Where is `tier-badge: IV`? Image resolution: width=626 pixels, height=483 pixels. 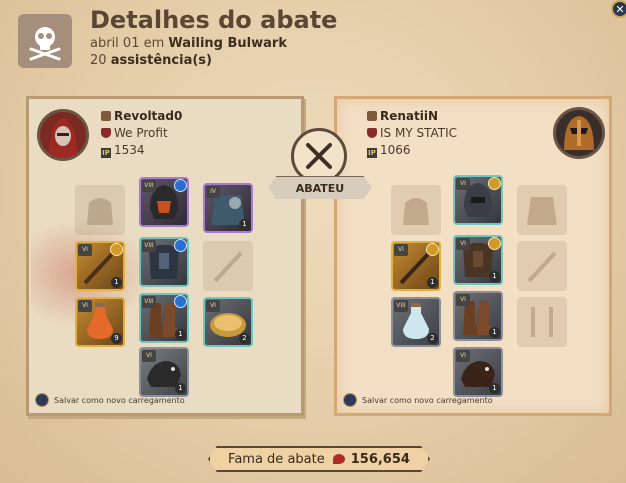 tier-badge: IV is located at coordinates (213, 192).